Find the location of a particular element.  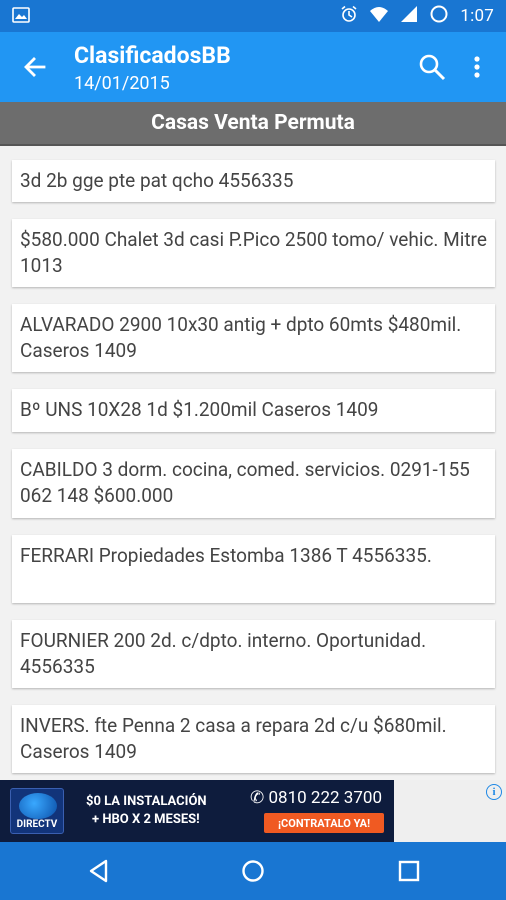

search-icon is located at coordinates (432, 67).